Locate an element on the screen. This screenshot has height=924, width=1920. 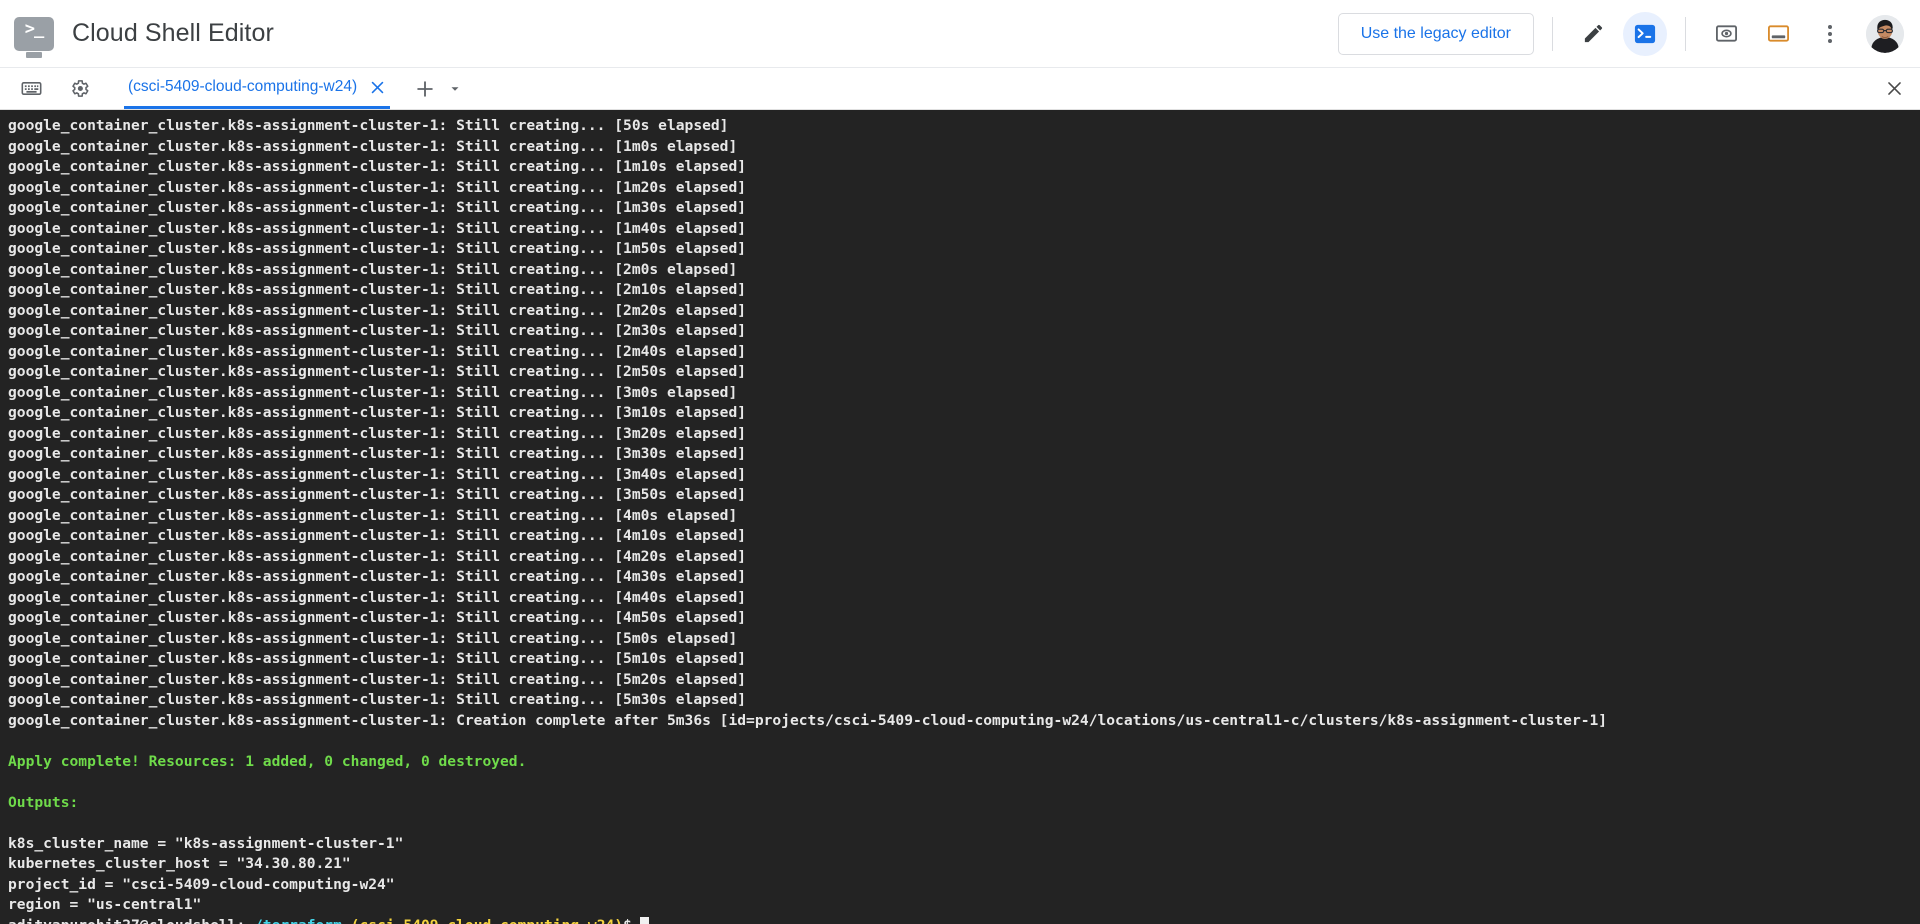
terminal-line: region = "us-central1" is located at coordinates (105, 904).